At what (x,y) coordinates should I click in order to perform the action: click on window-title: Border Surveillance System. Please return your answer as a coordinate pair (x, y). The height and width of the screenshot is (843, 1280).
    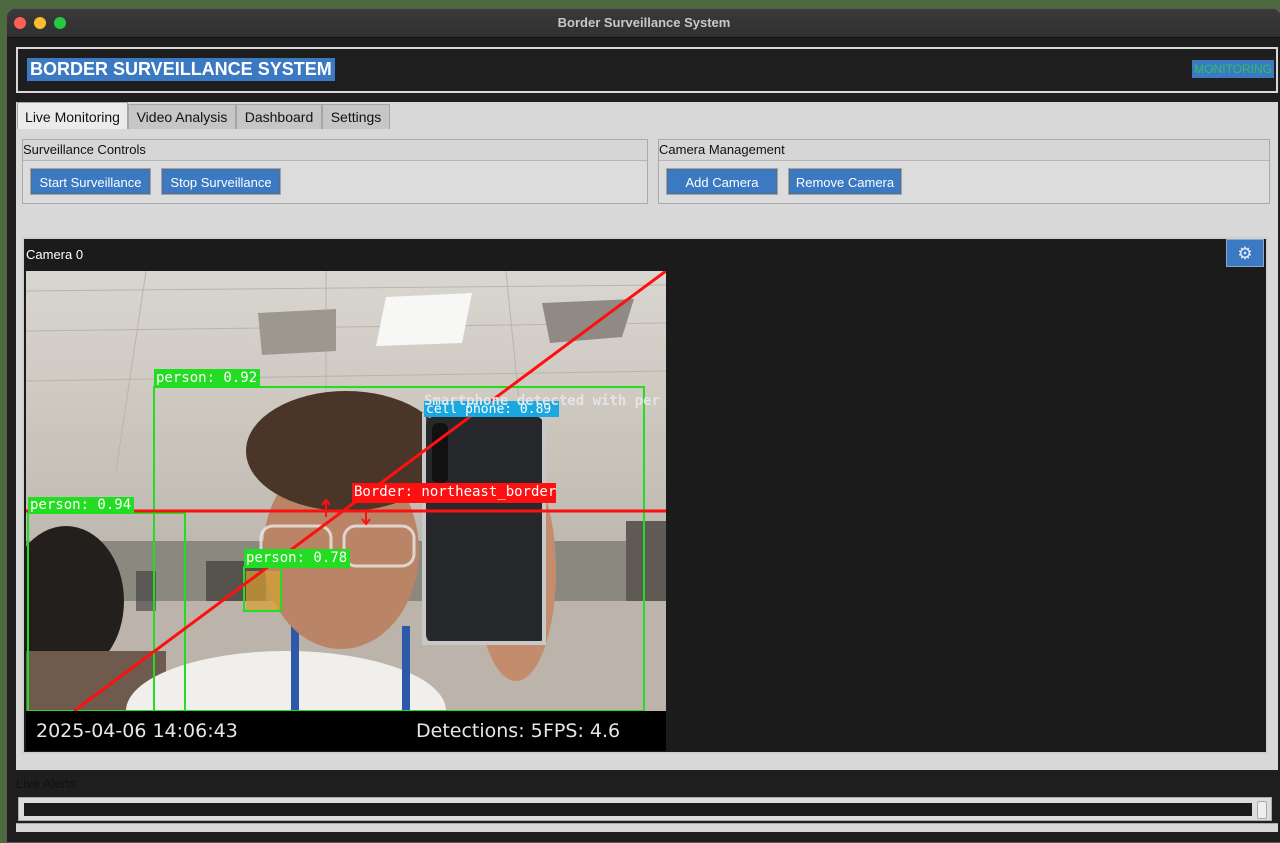
    Looking at the image, I should click on (644, 22).